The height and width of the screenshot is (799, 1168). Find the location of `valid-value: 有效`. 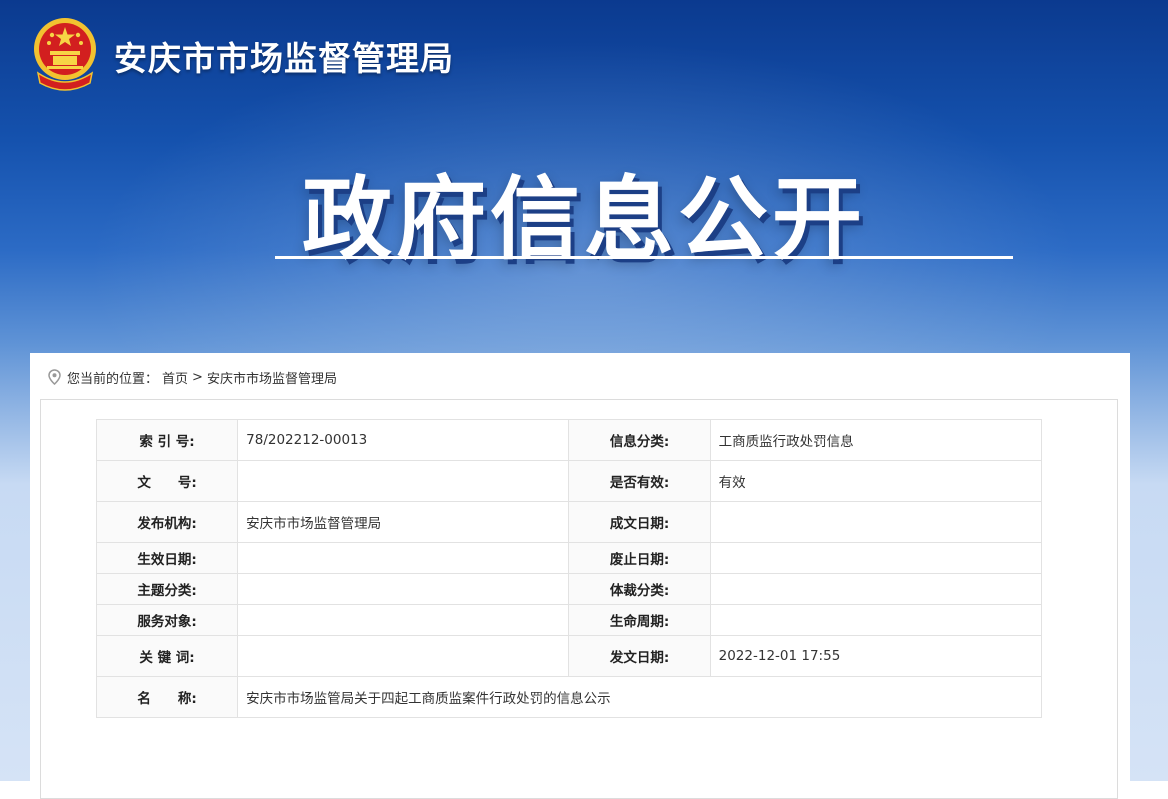

valid-value: 有效 is located at coordinates (876, 481).